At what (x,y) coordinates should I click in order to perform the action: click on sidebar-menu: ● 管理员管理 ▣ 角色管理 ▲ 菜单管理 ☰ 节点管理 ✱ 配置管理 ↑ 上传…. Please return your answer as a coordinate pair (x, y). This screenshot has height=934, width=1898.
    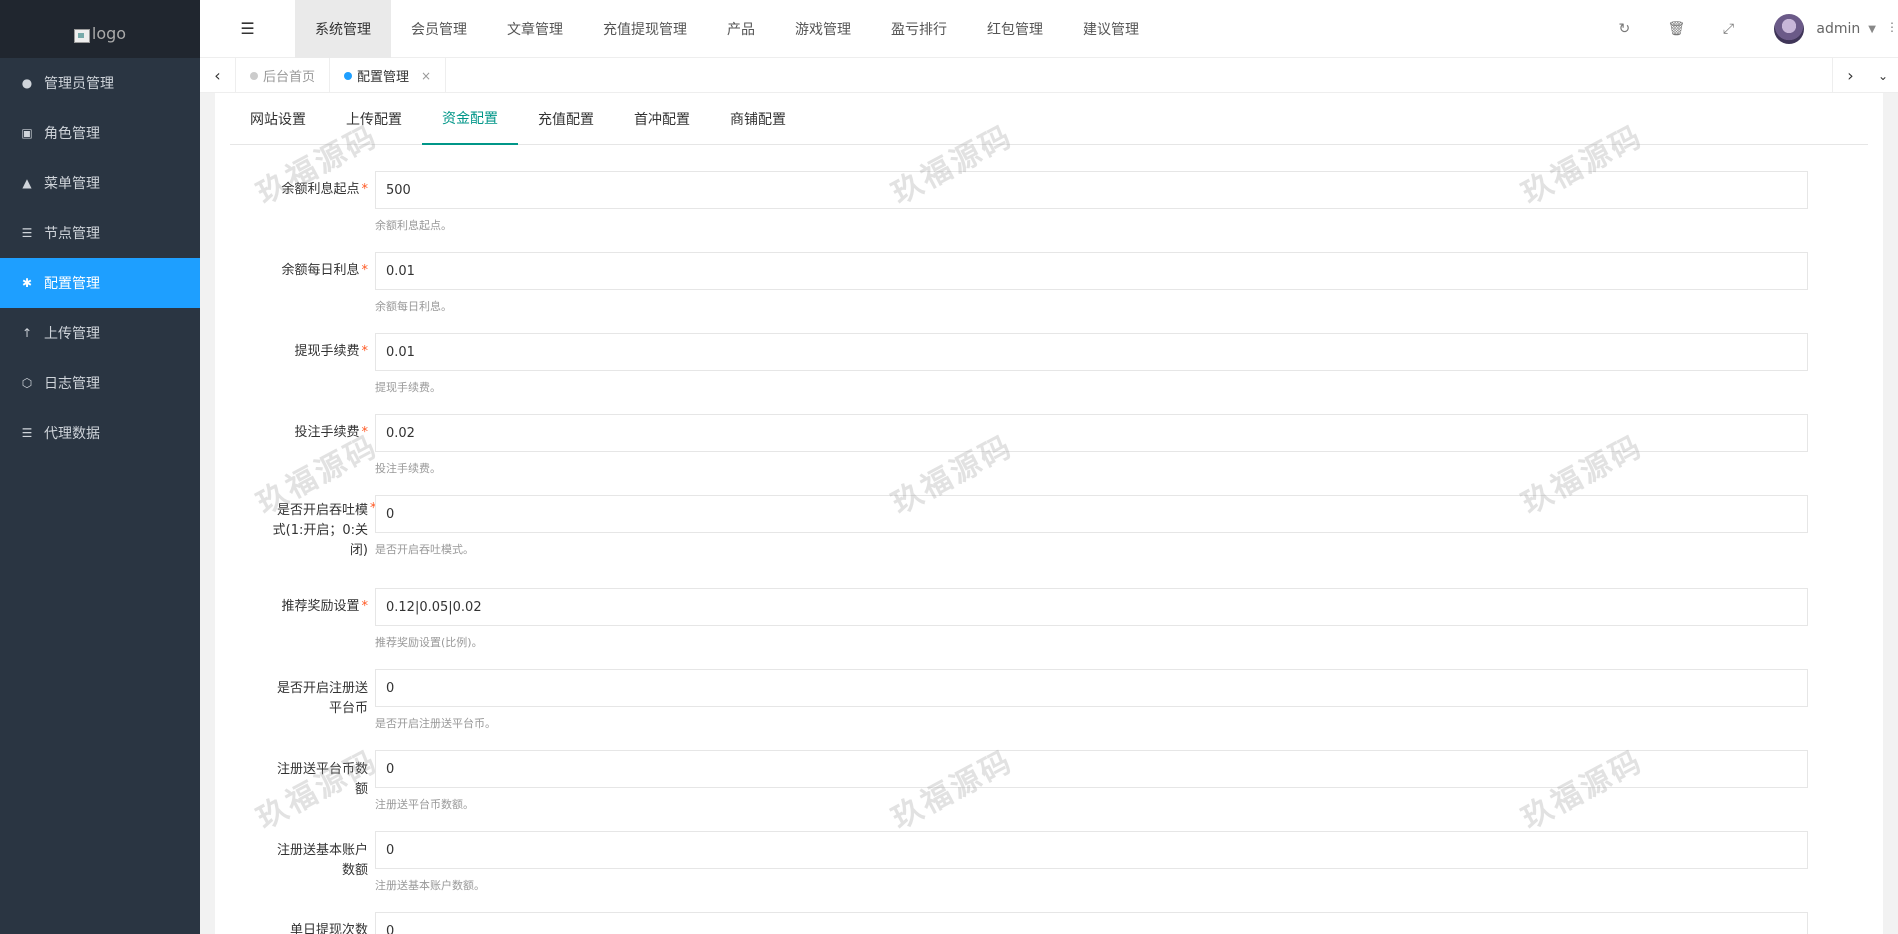
    Looking at the image, I should click on (100, 258).